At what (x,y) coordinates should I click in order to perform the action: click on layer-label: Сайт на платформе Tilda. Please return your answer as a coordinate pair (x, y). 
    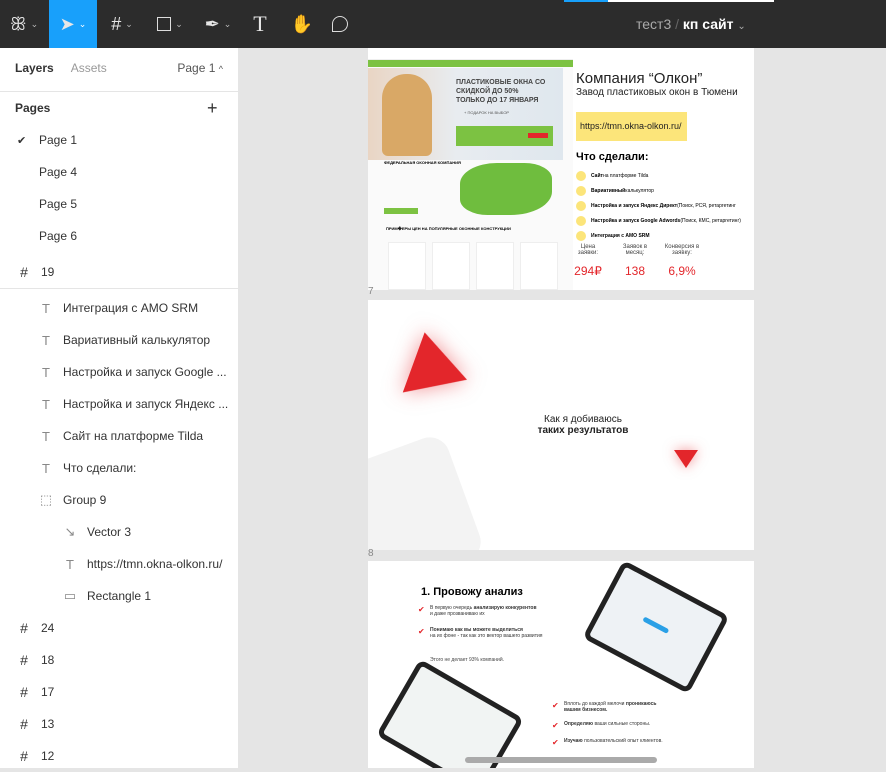
    Looking at the image, I should click on (133, 436).